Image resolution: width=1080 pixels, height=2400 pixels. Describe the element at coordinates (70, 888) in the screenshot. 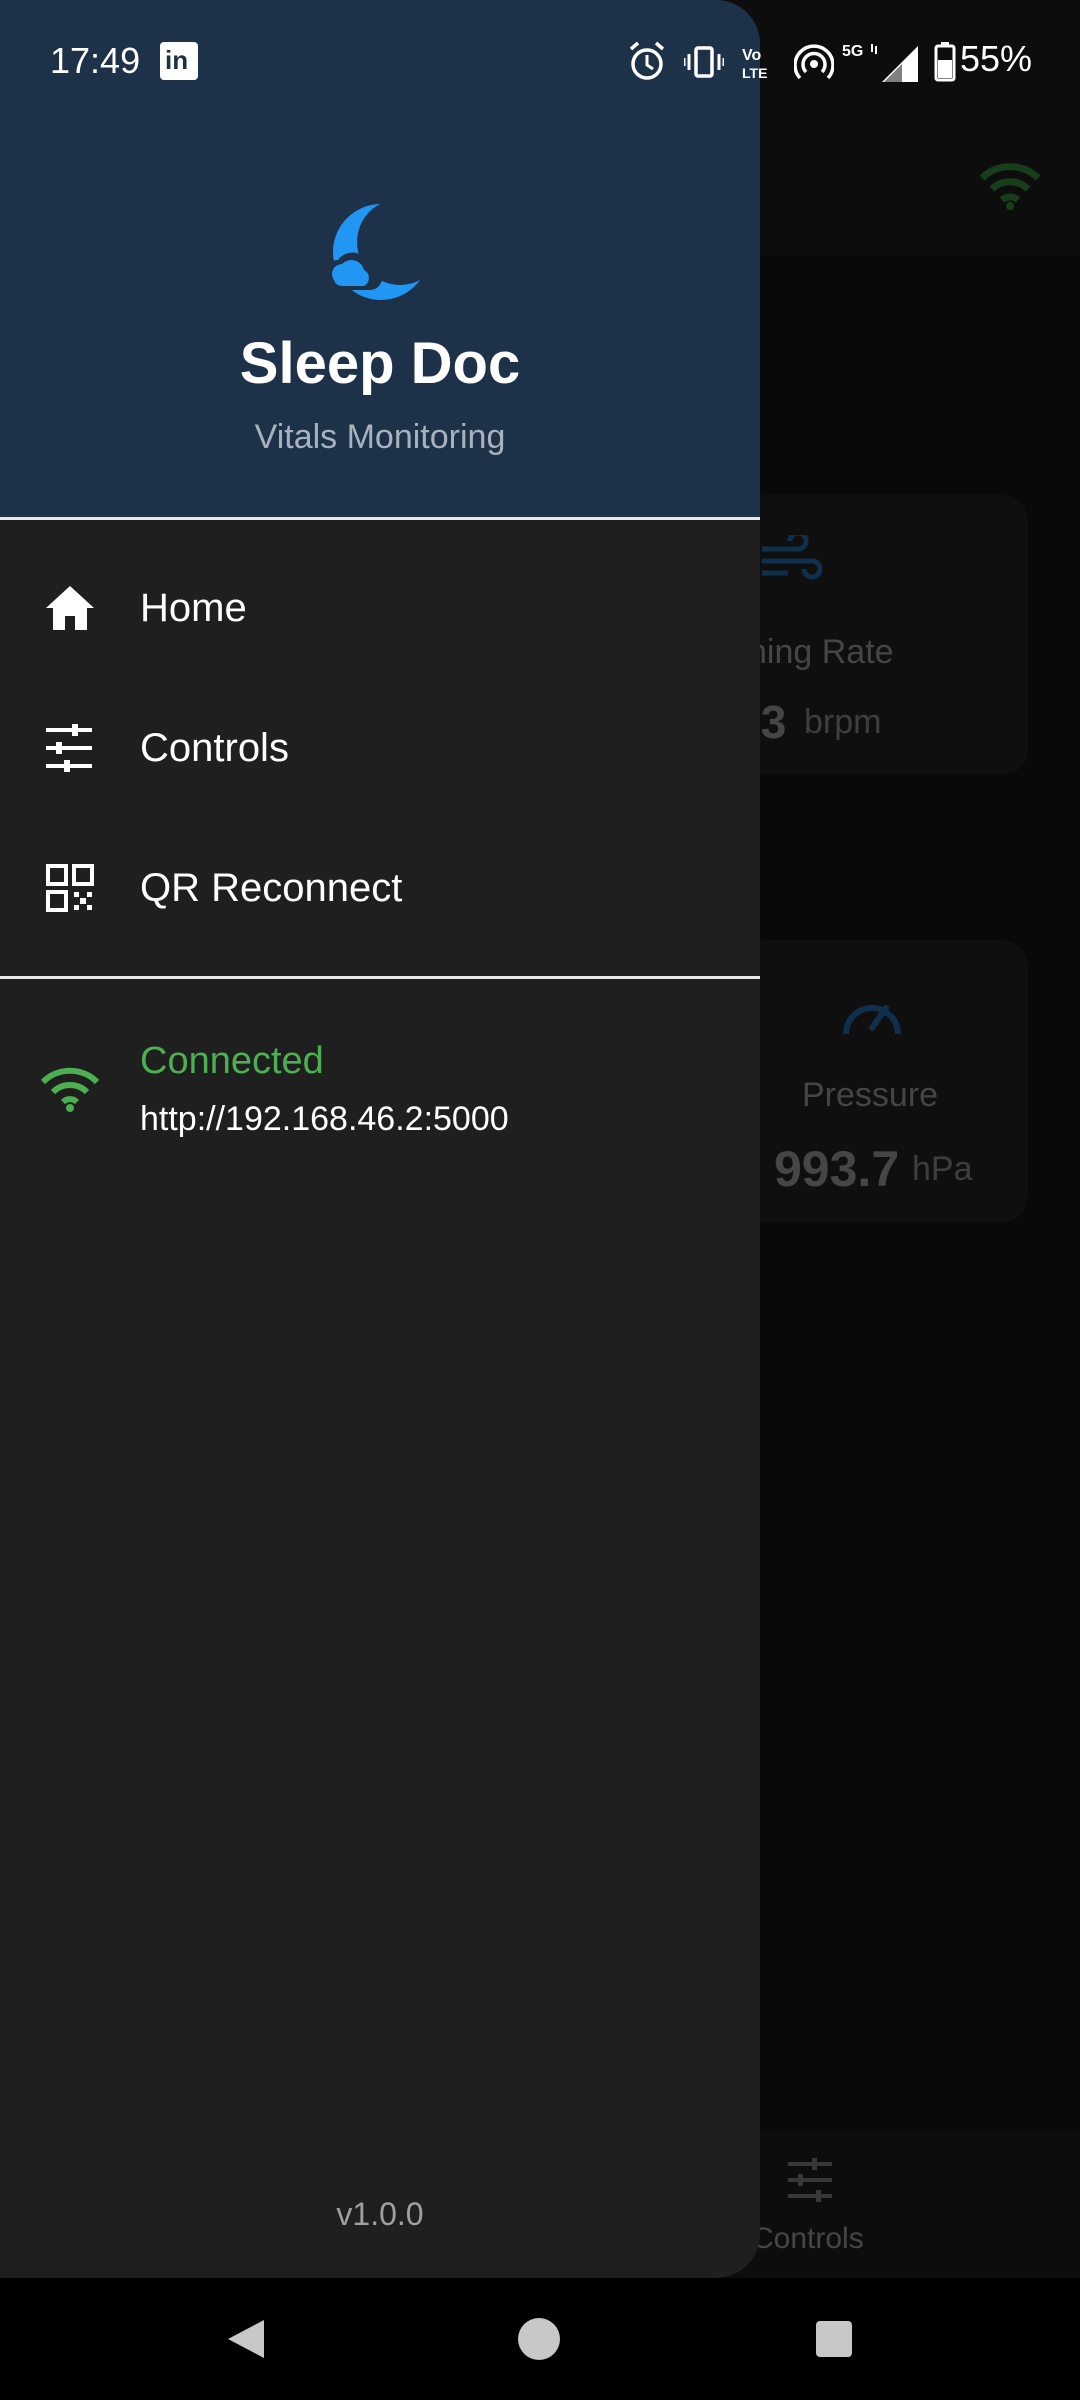

I see `qr-code-icon` at that location.